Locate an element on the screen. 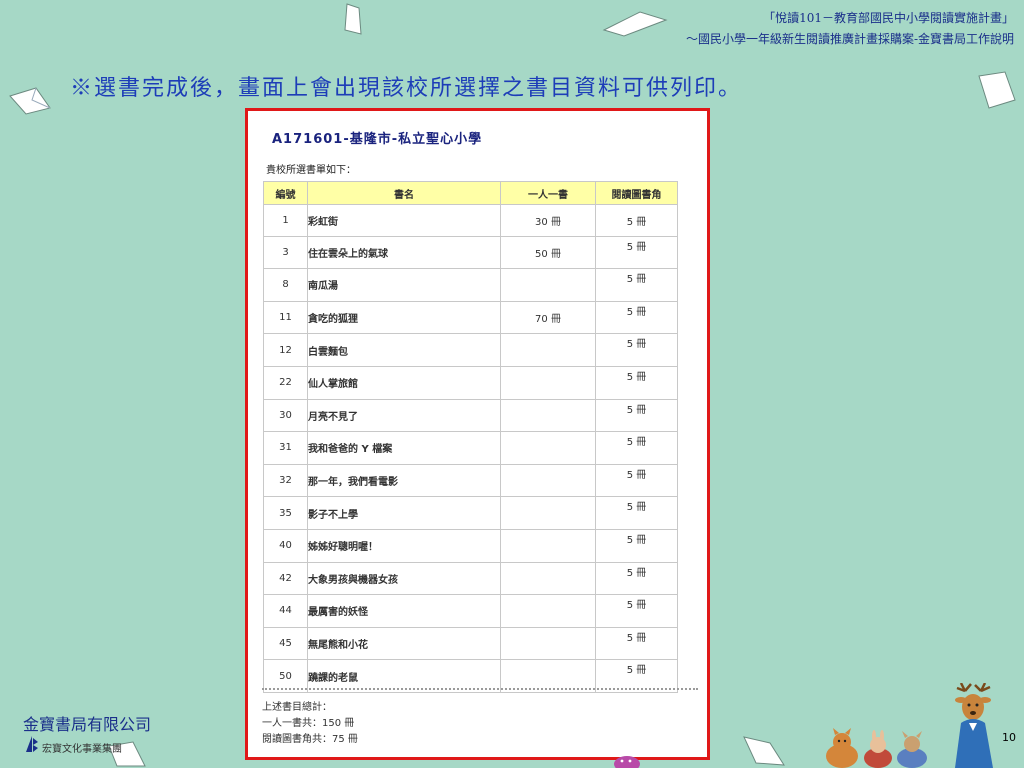 The image size is (1024, 768). table-row: 40 姊姊好聰明喔！ 5 冊 is located at coordinates (470, 545).